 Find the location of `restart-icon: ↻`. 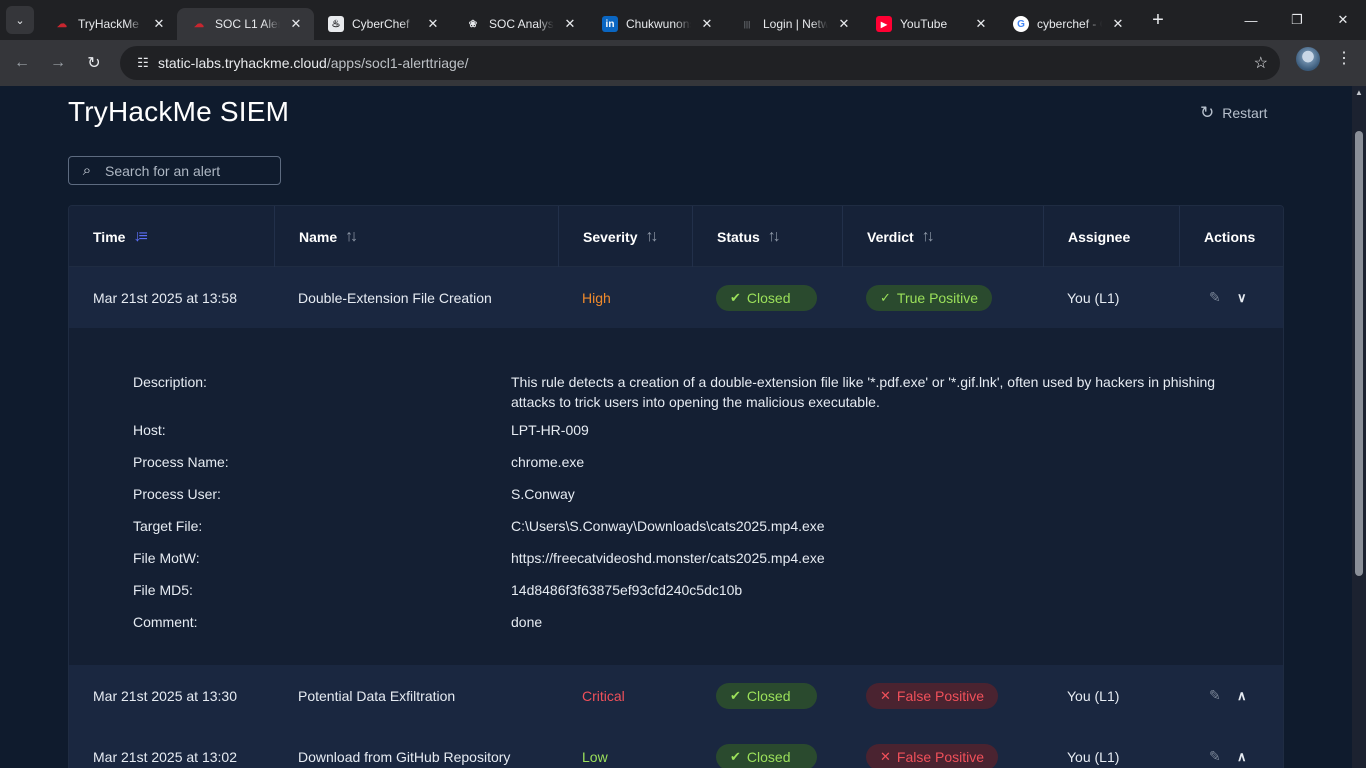

restart-icon: ↻ is located at coordinates (1207, 112).